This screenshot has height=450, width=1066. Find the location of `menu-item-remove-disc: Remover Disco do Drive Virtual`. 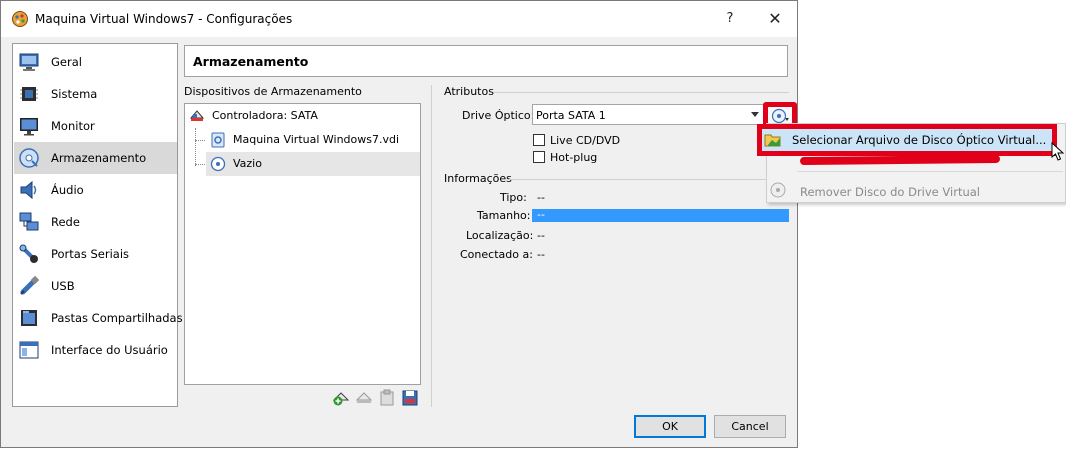

menu-item-remove-disc: Remover Disco do Drive Virtual is located at coordinates (916, 192).